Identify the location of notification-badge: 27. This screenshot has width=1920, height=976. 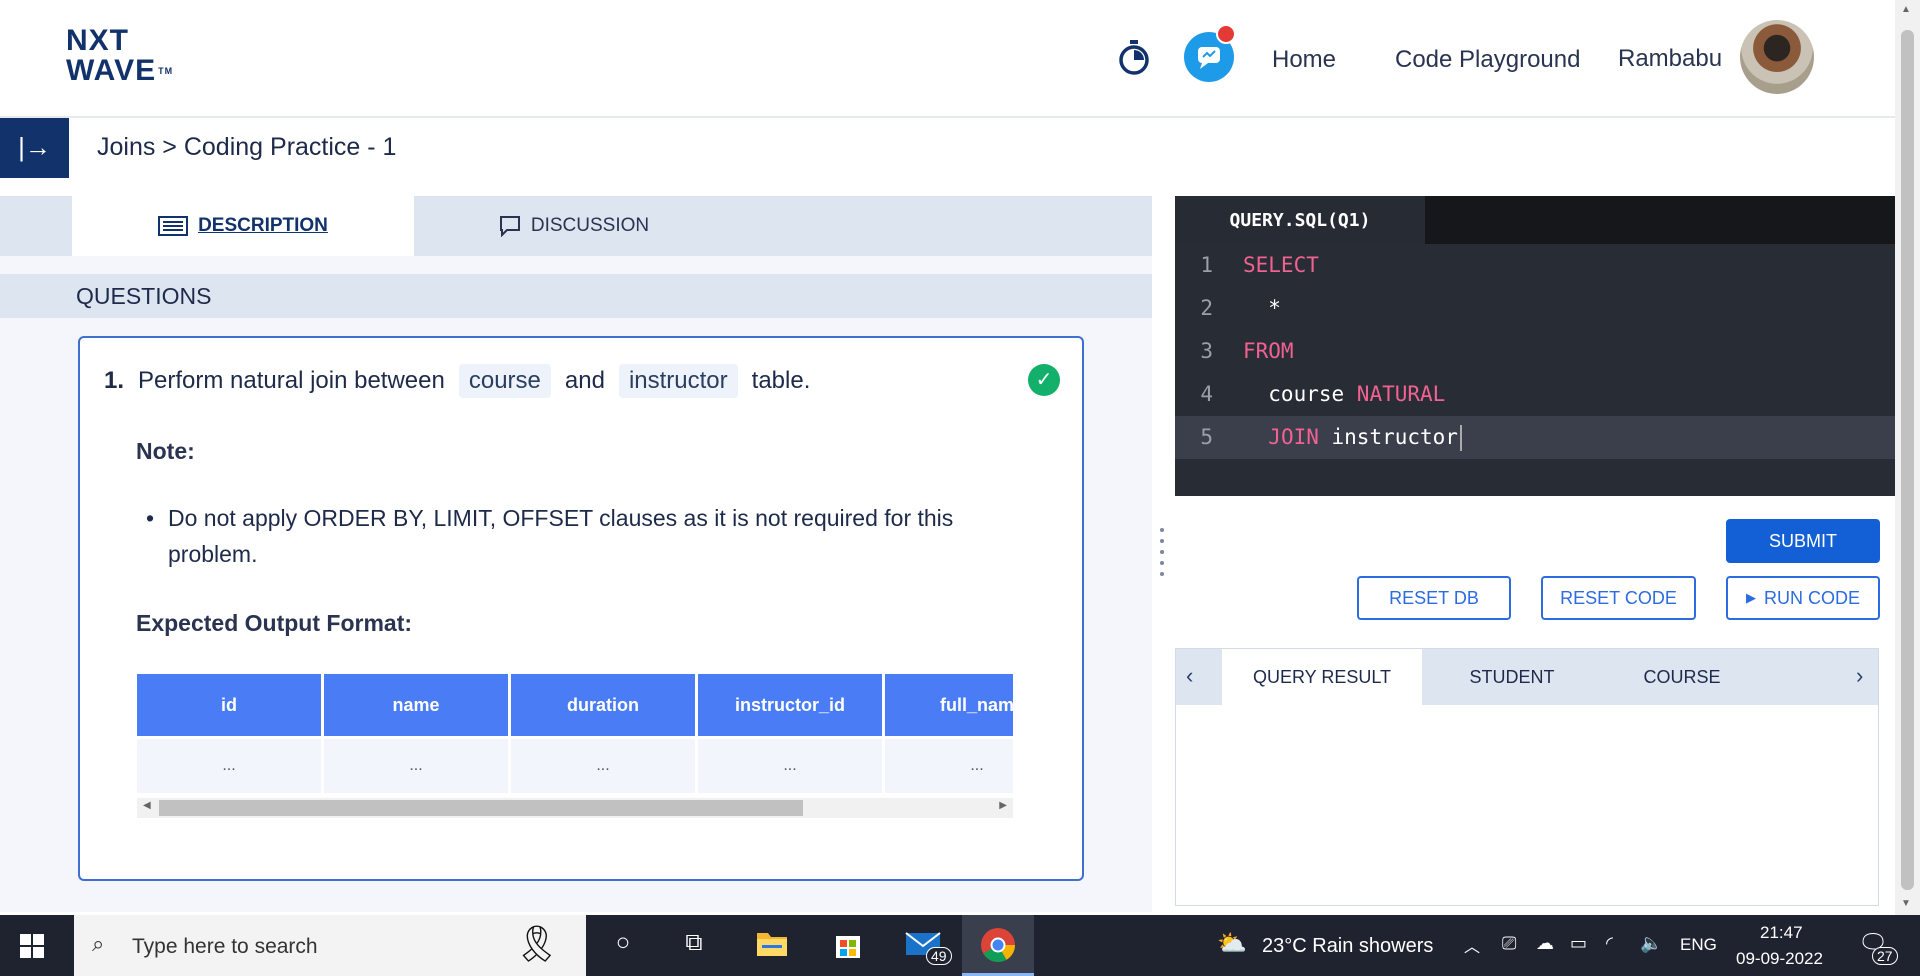
(1885, 956).